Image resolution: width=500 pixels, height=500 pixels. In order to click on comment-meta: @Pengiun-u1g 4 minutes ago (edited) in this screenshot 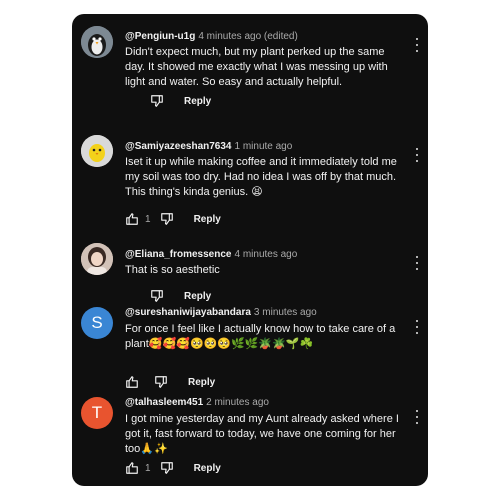, I will do `click(211, 36)`.